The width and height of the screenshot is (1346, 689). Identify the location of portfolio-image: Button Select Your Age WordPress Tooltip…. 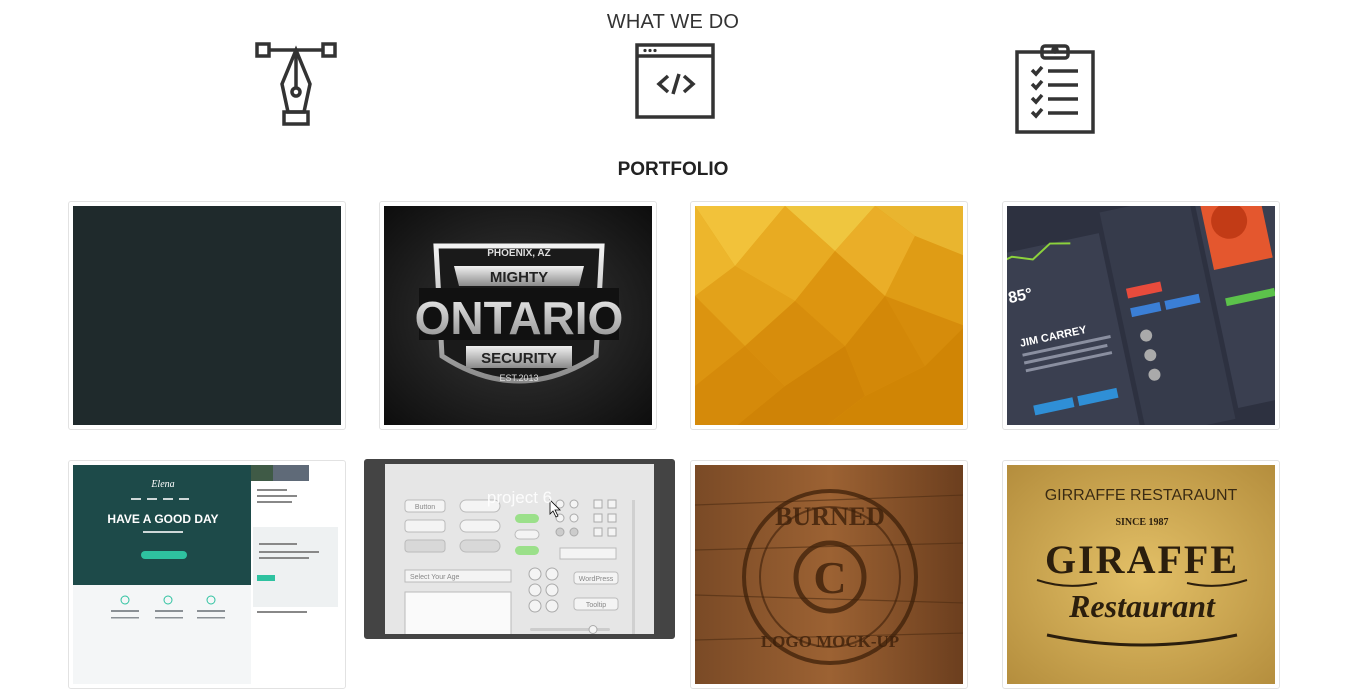
(519, 549).